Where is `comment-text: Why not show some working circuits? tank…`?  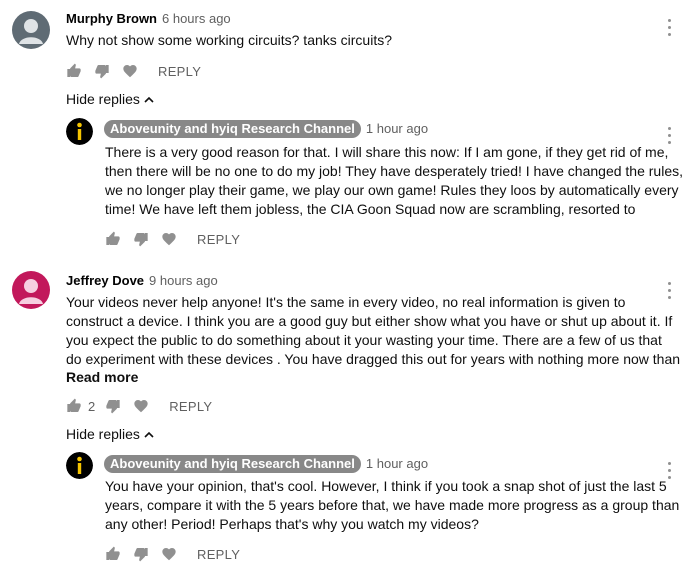 comment-text: Why not show some working circuits? tank… is located at coordinates (229, 40).